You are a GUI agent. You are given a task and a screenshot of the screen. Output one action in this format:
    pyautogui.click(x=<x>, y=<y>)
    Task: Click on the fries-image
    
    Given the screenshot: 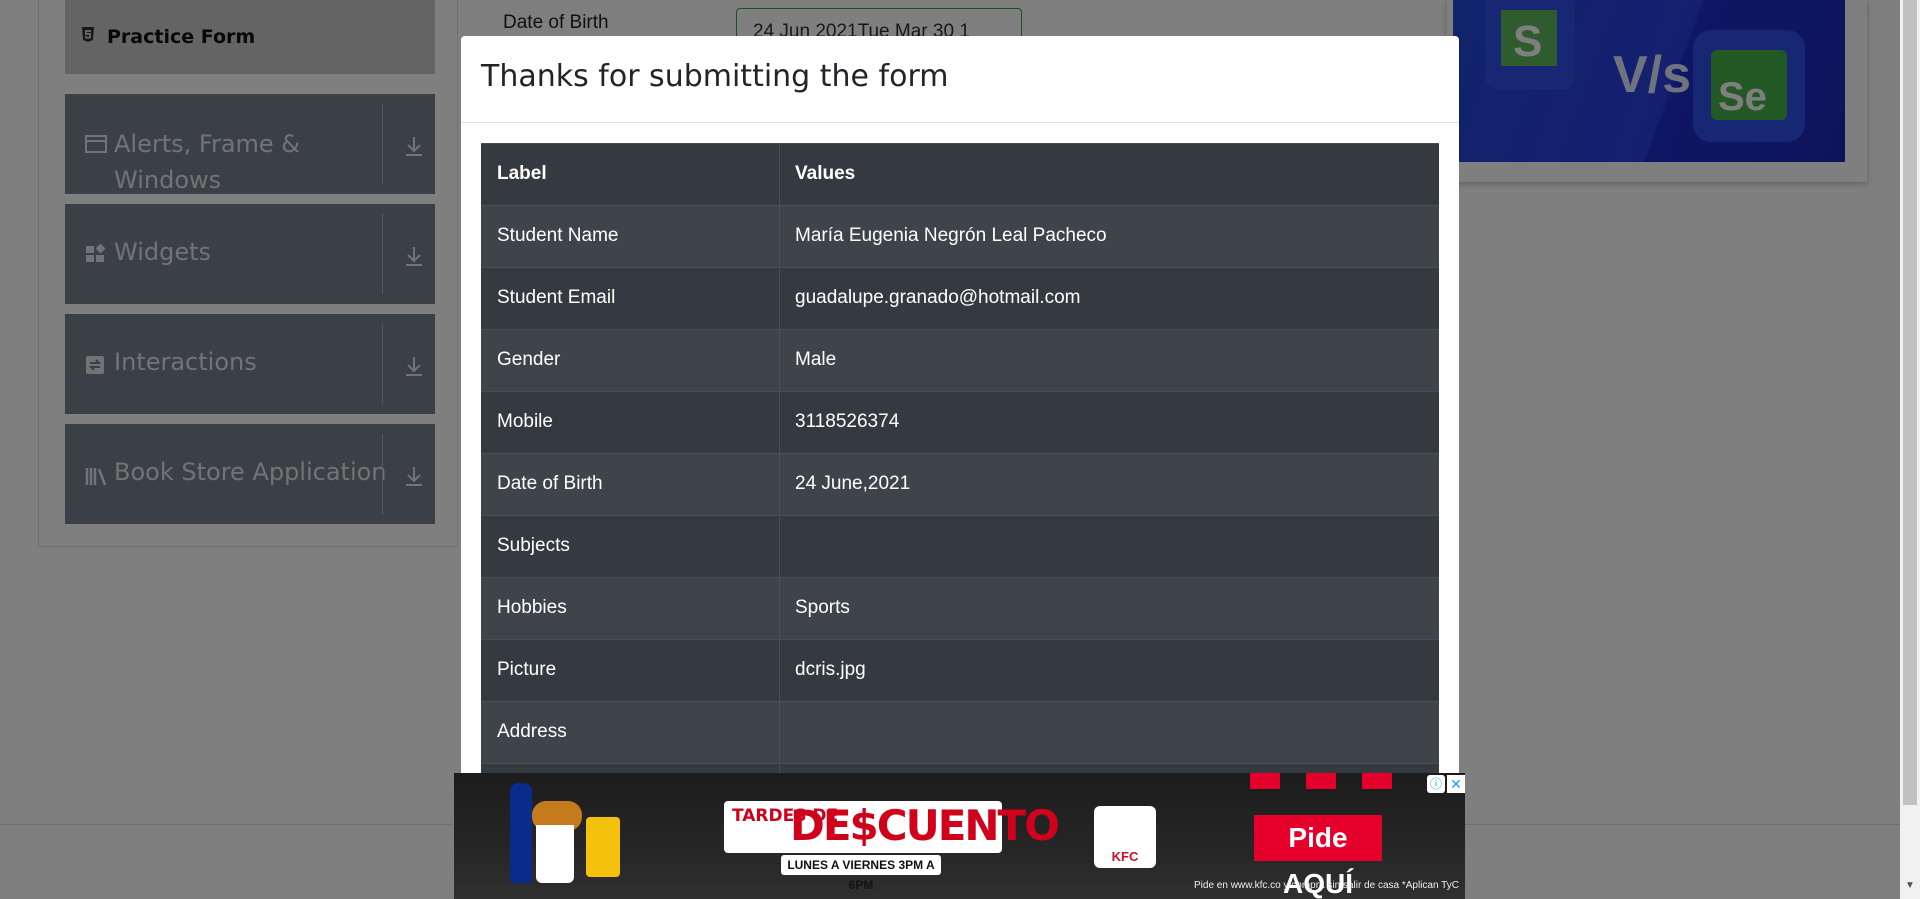 What is the action you would take?
    pyautogui.click(x=603, y=847)
    